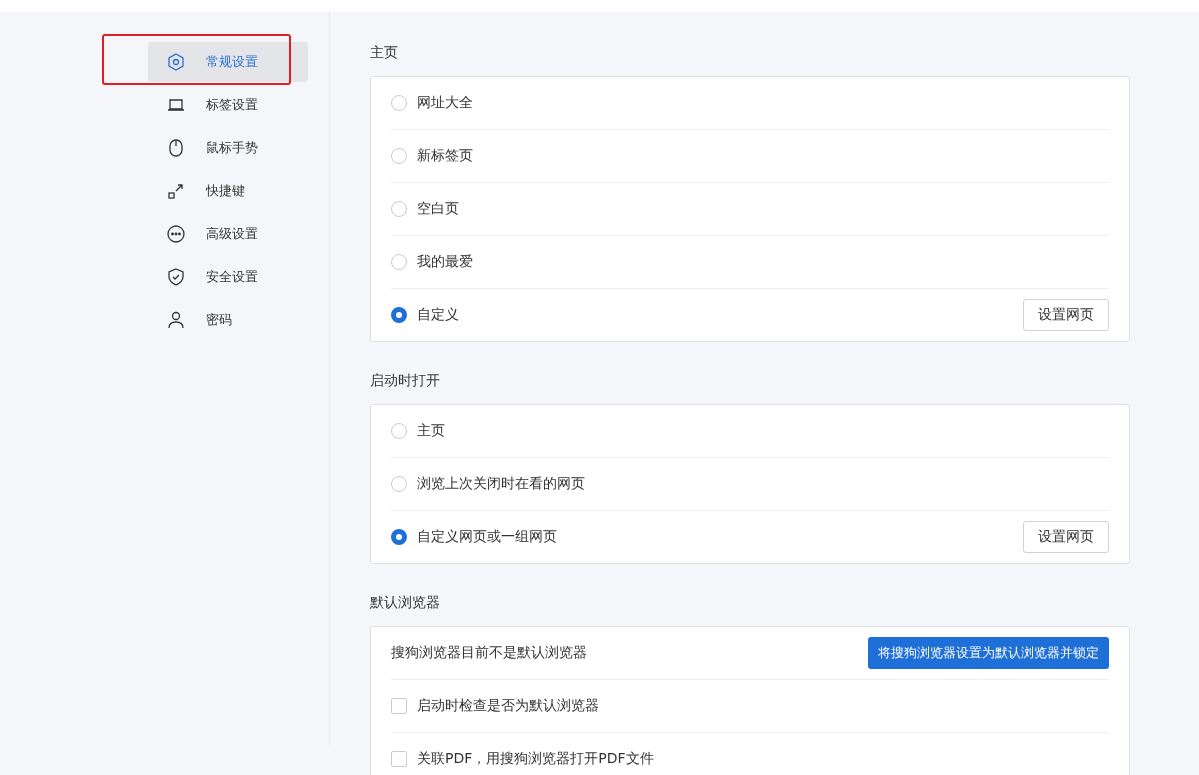 This screenshot has height=775, width=1199. I want to click on option-label: 启动时检查是否为默认浏览器, so click(508, 706).